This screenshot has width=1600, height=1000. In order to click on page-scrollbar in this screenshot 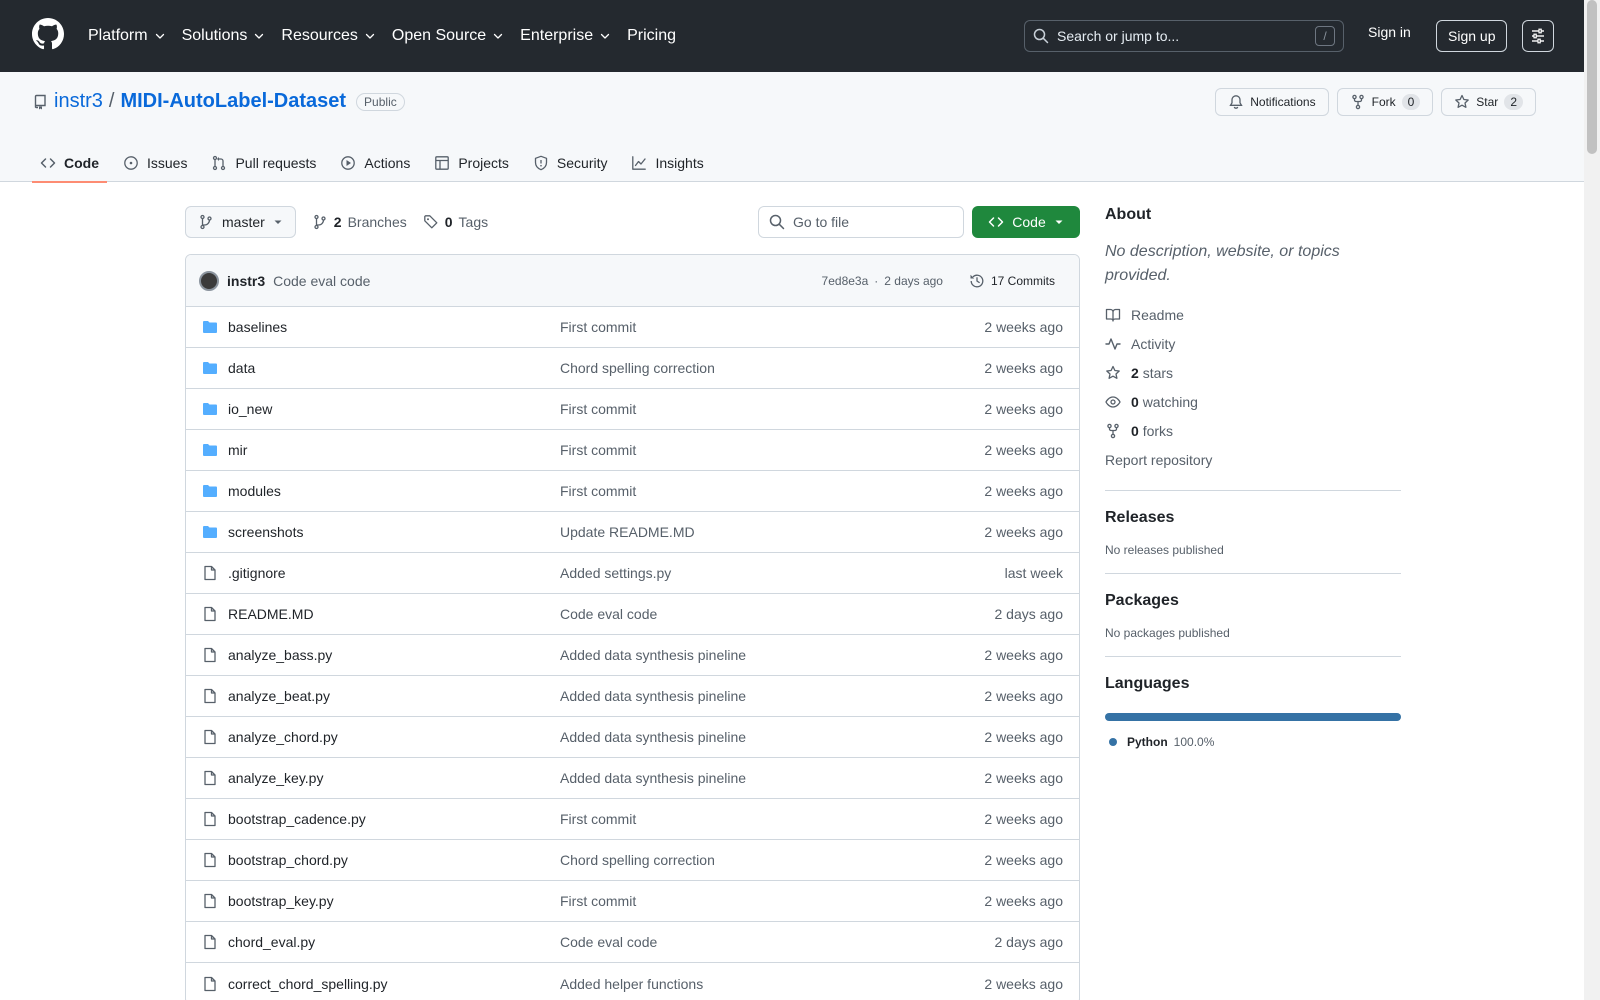, I will do `click(1592, 500)`.